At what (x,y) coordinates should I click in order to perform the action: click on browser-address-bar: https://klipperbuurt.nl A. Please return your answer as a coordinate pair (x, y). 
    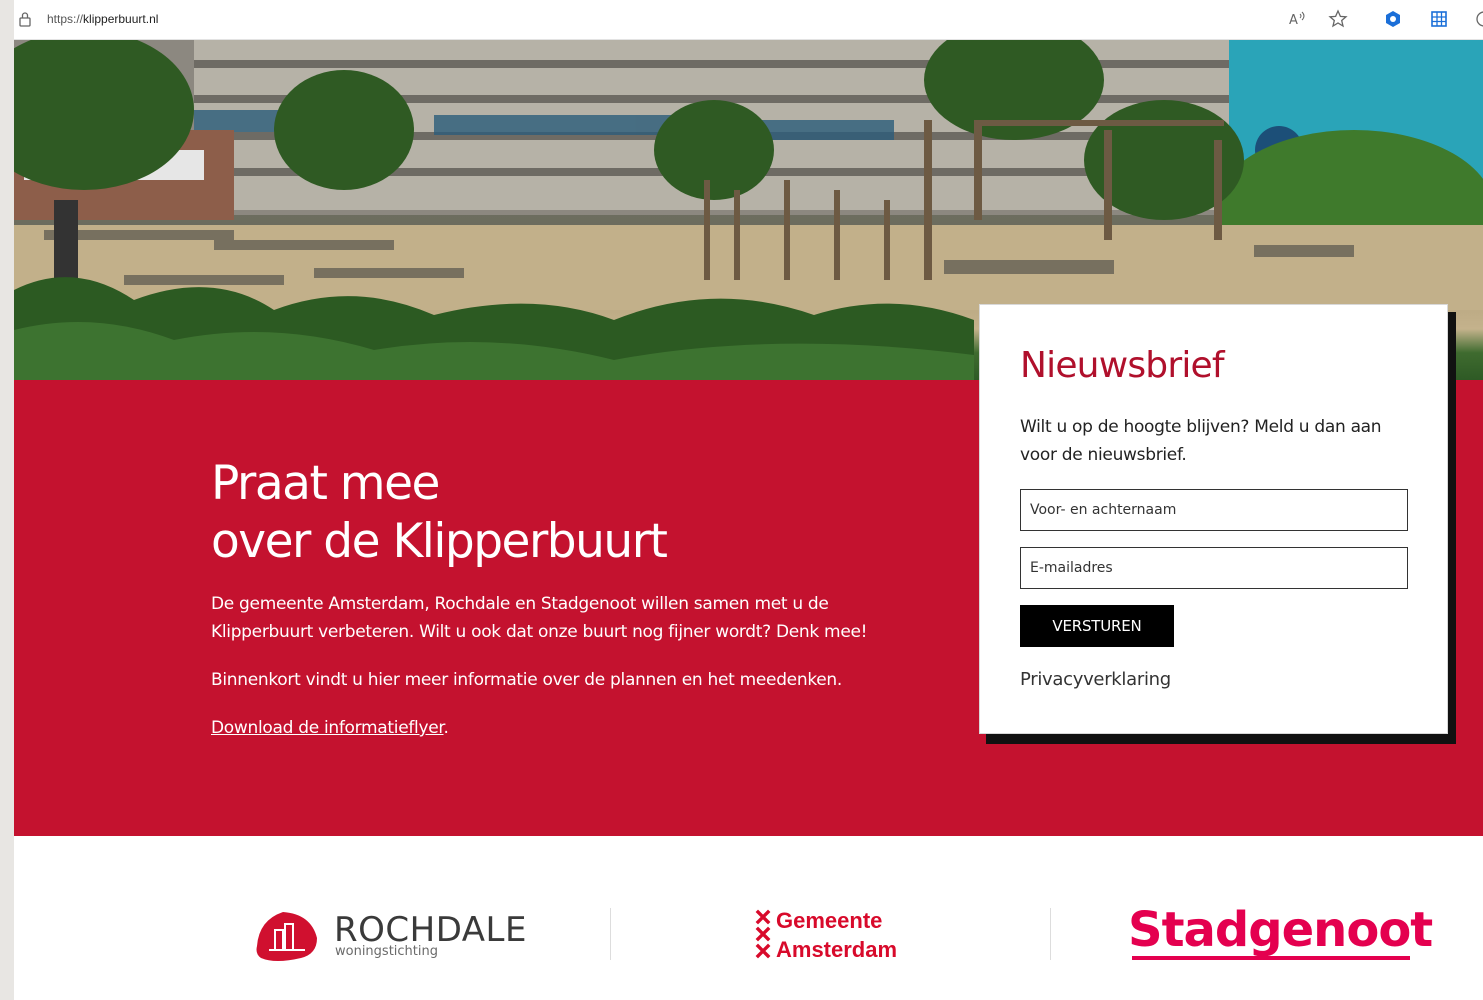
    Looking at the image, I should click on (748, 20).